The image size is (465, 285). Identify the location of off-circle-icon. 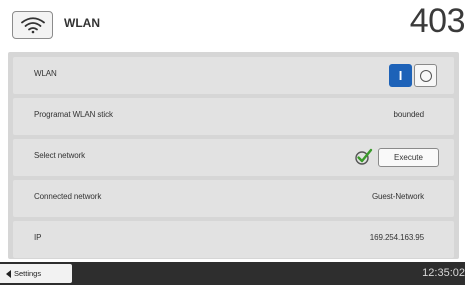
(425, 75).